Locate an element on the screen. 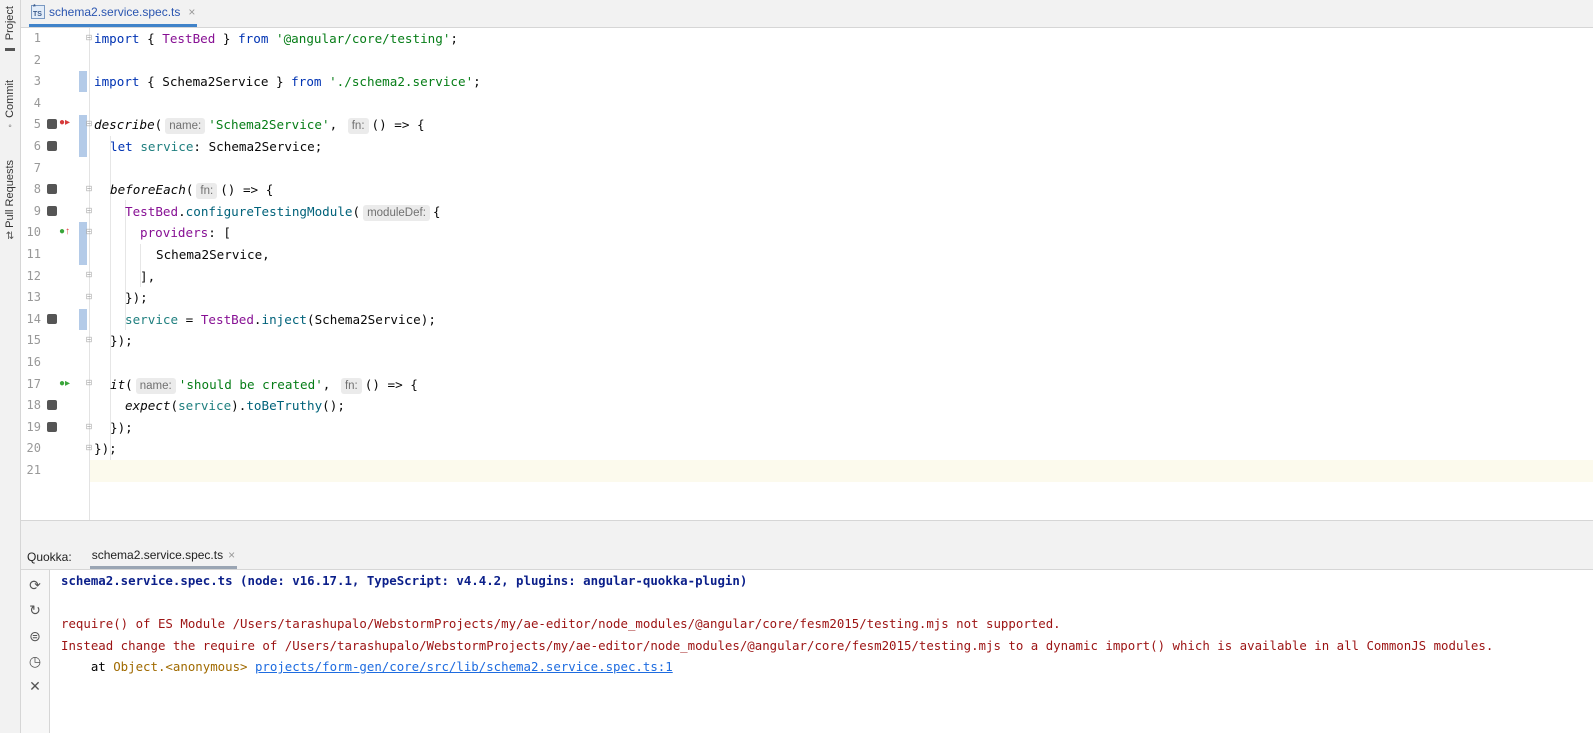  quokka-tab: schema2.service.spec.ts × is located at coordinates (163, 556).